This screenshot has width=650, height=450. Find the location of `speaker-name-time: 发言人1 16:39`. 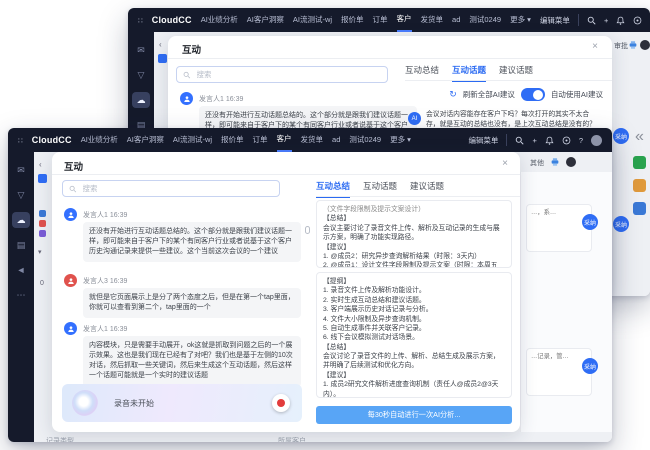

speaker-name-time: 发言人1 16:39 is located at coordinates (105, 215).